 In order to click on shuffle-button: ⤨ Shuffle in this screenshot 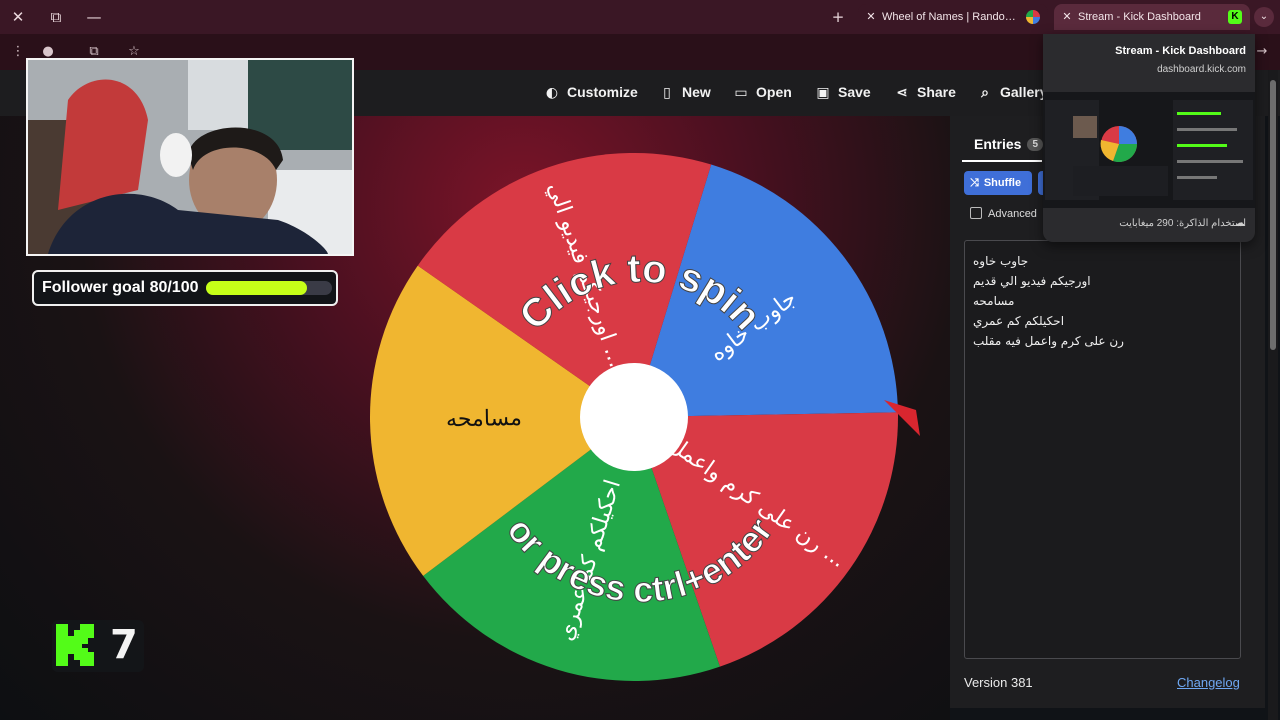, I will do `click(998, 183)`.